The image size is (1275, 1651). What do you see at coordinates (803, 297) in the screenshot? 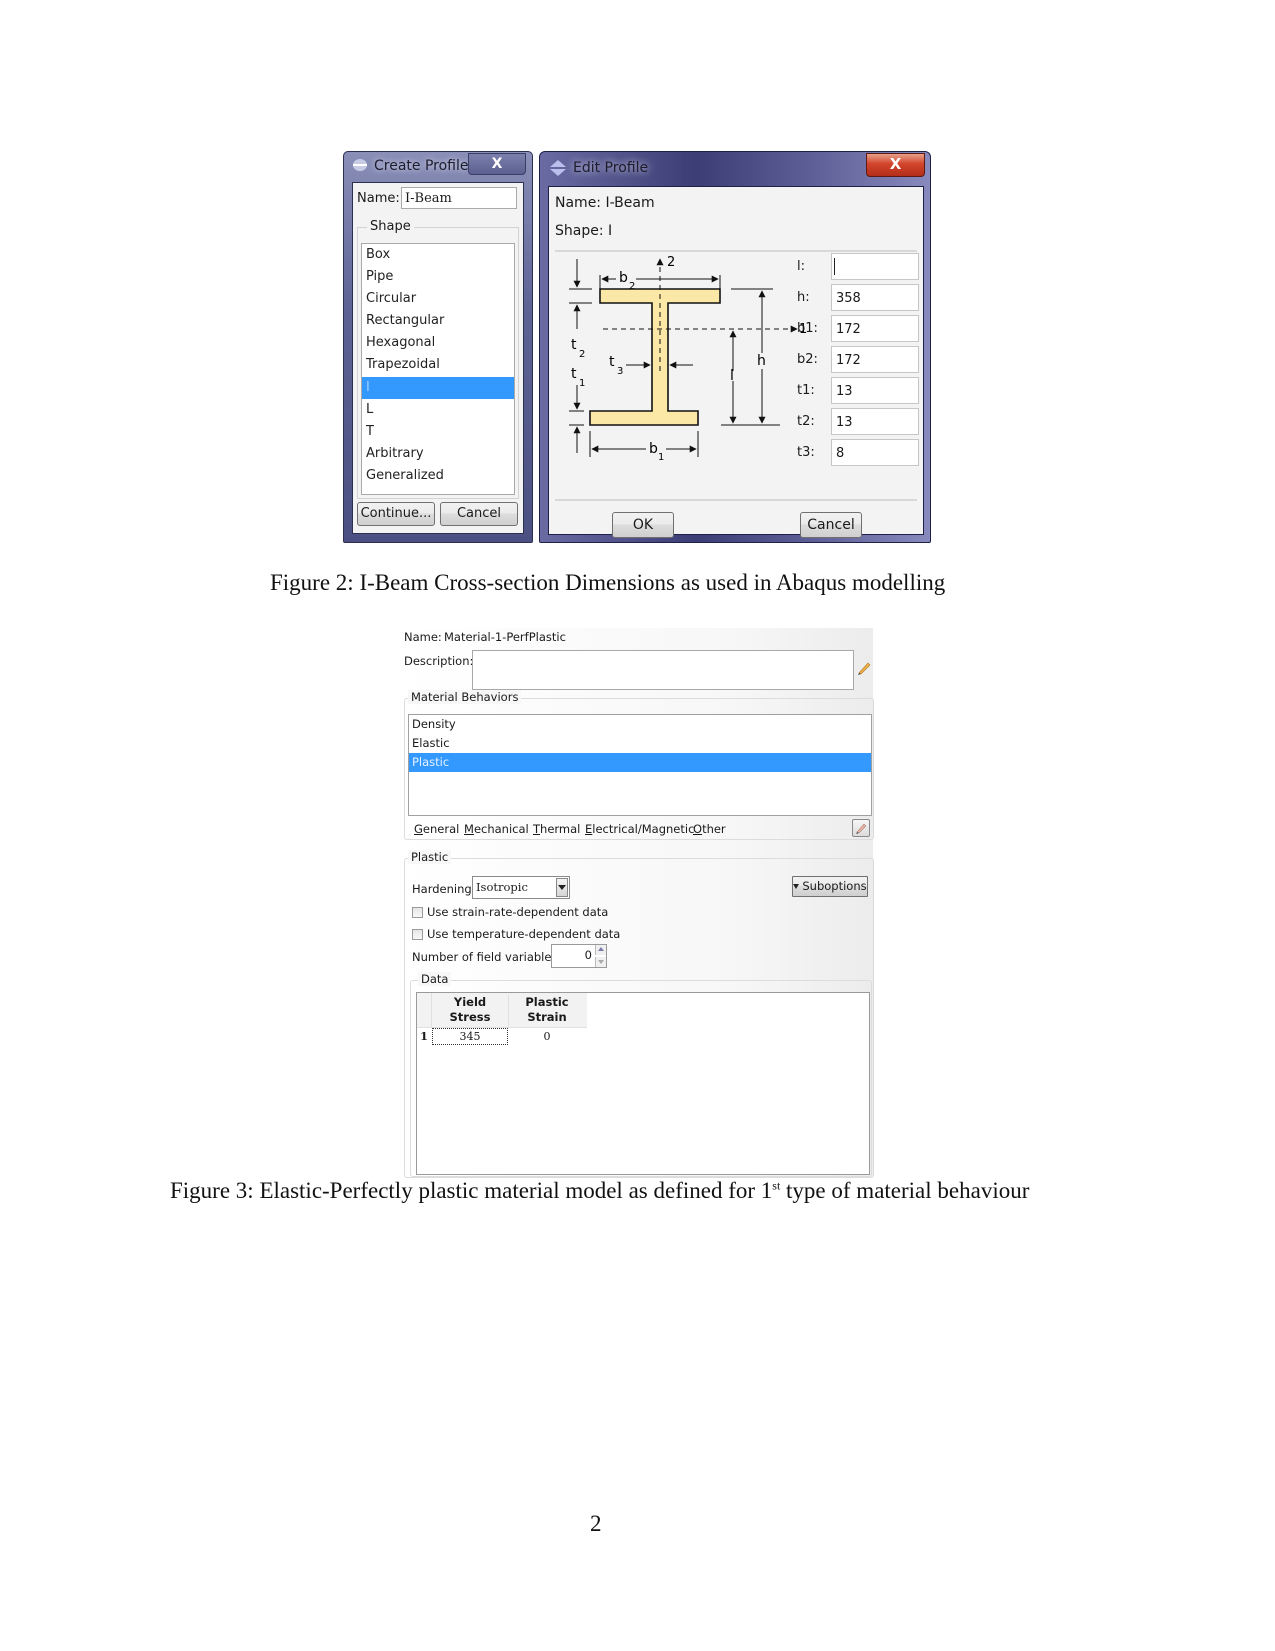
I see `dimension-label: h:` at bounding box center [803, 297].